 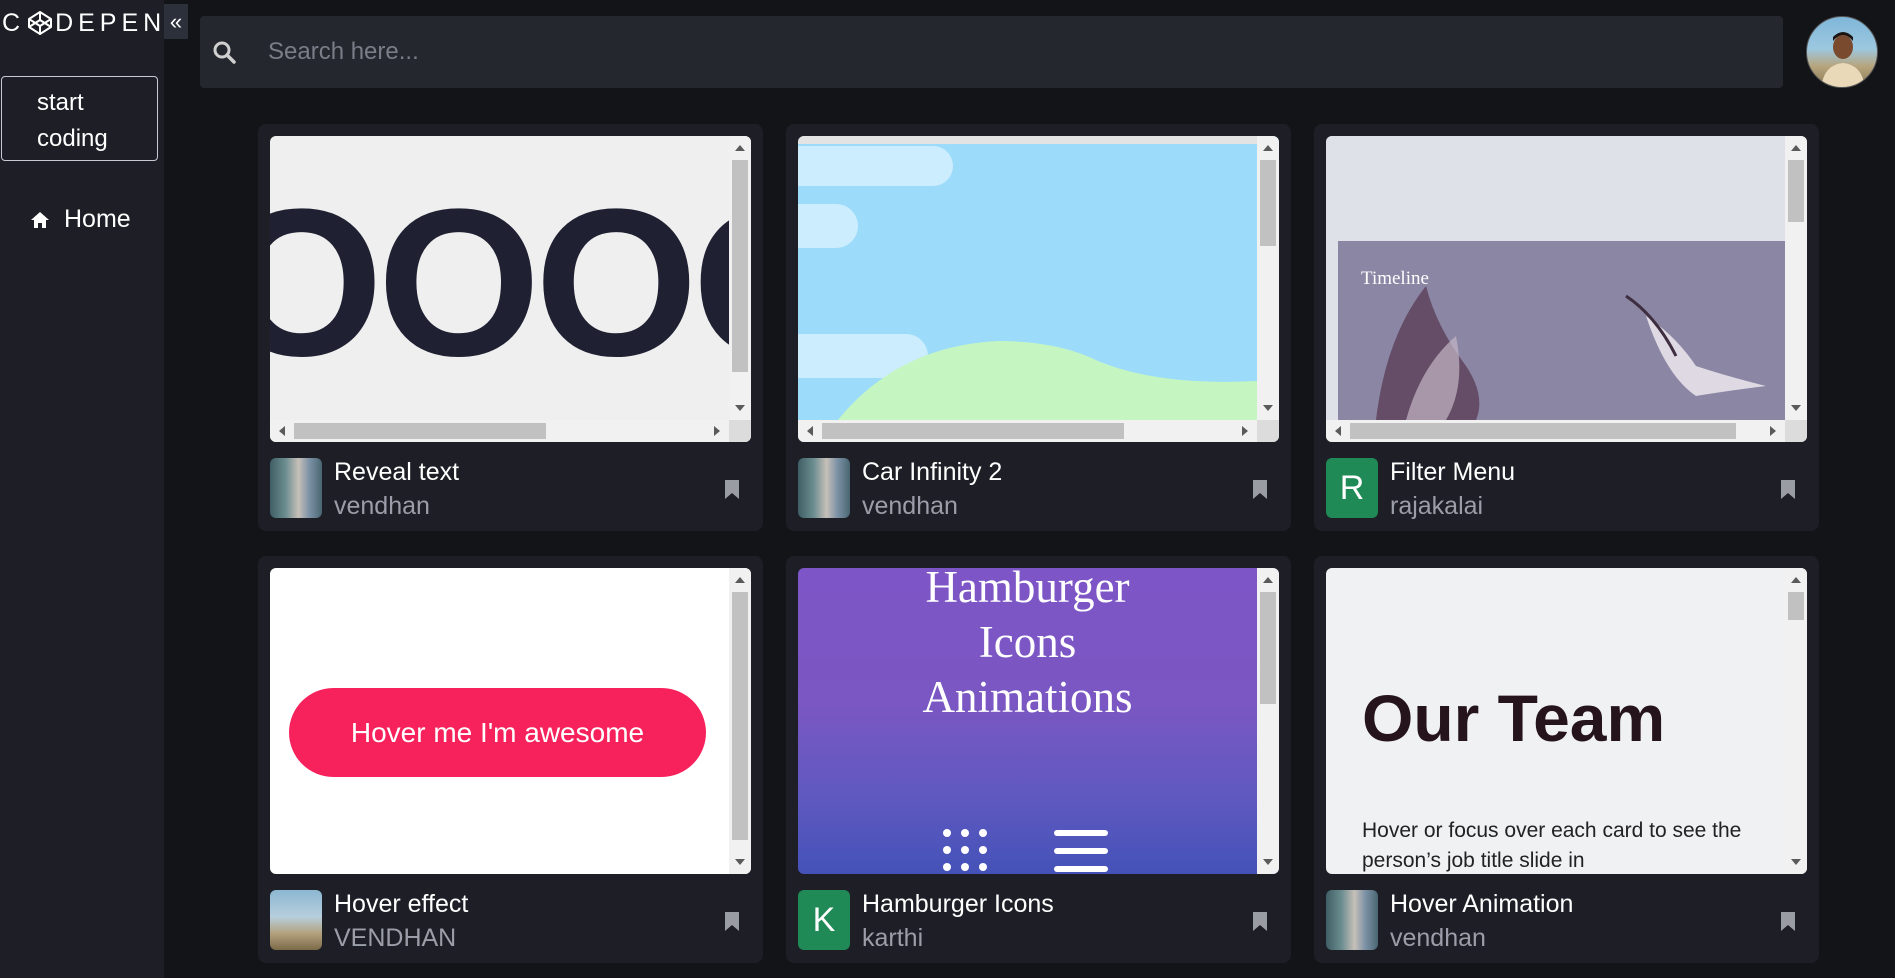 I want to click on pen-title: Filter Menu, so click(x=1452, y=472).